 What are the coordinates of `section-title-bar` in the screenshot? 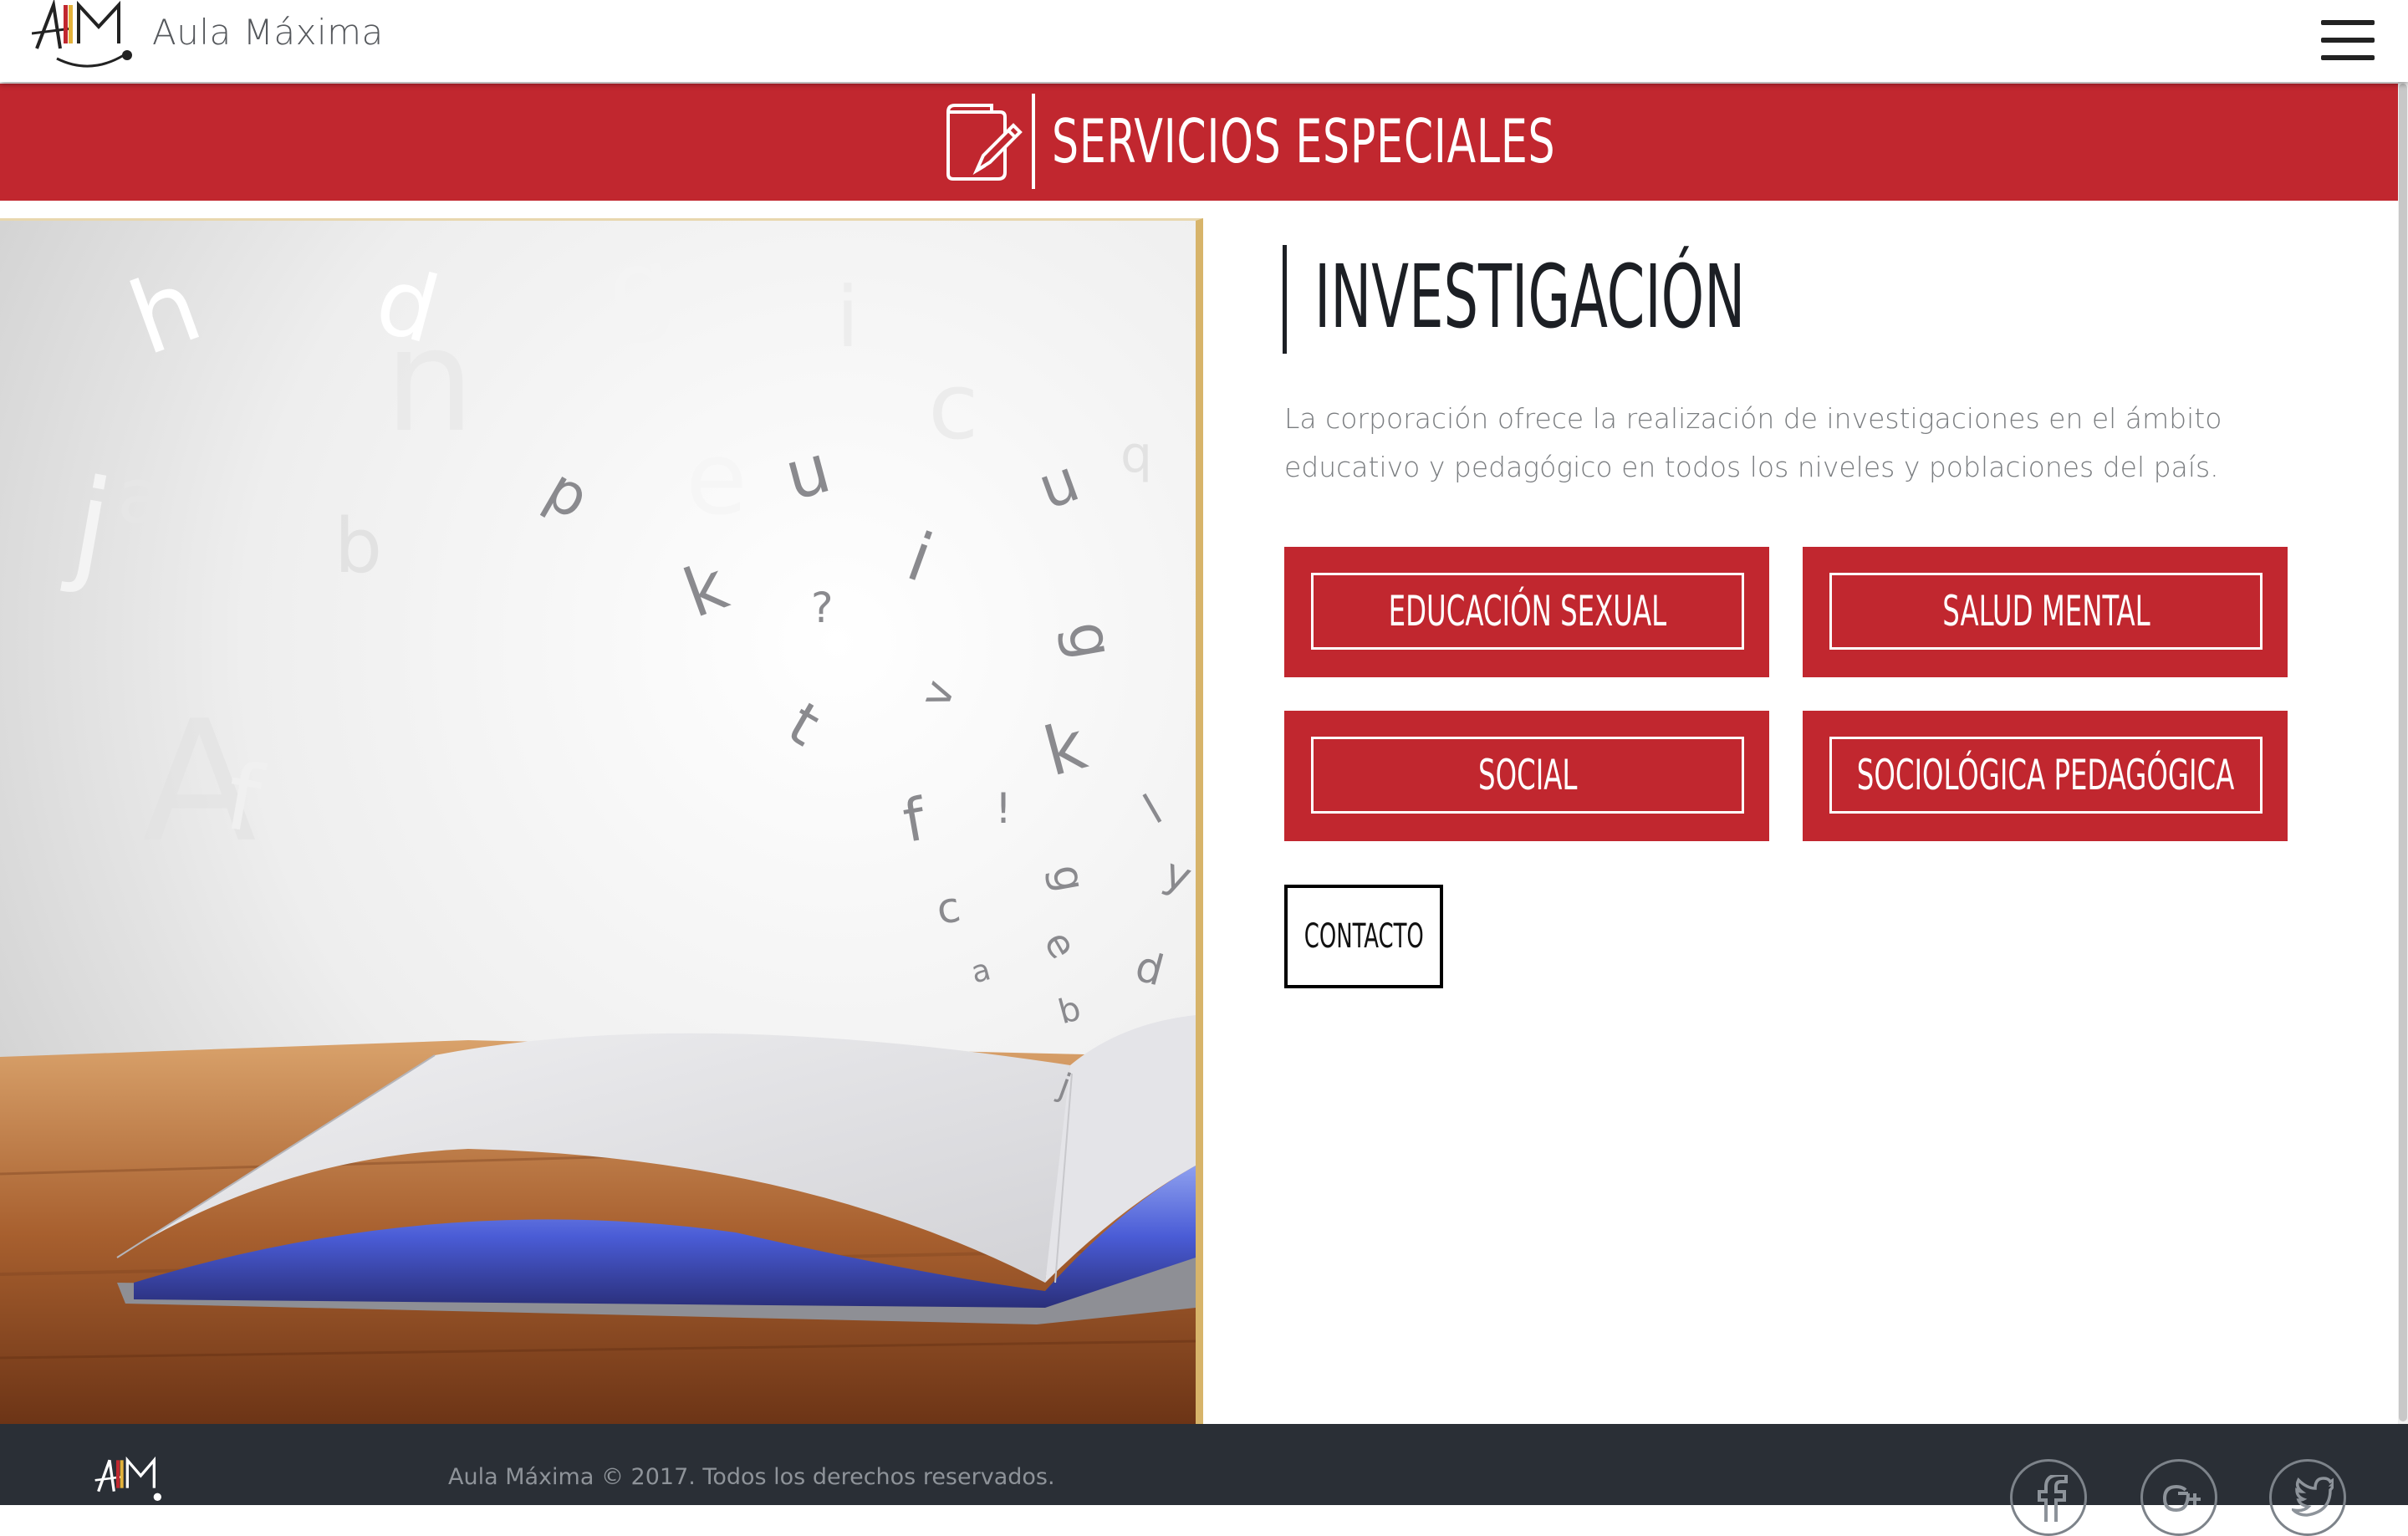 It's located at (1285, 299).